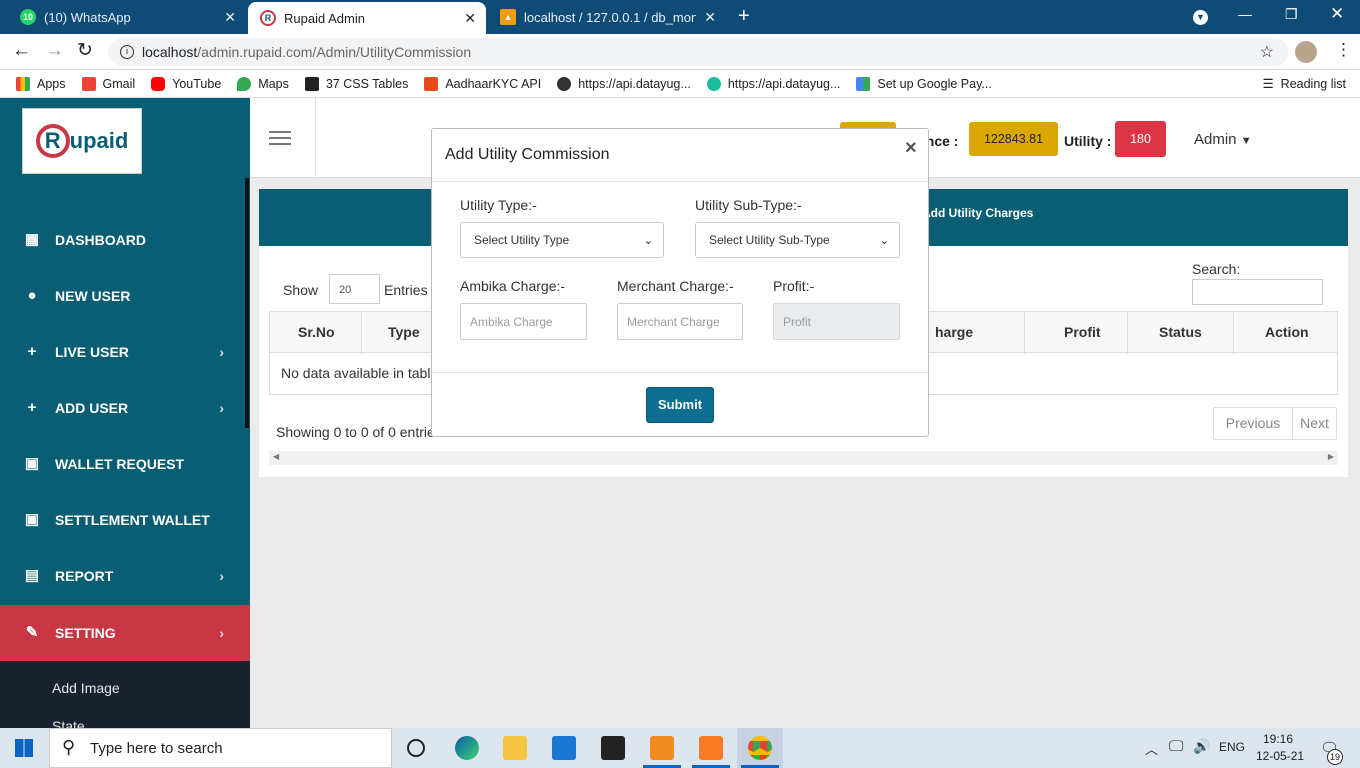 This screenshot has width=1360, height=768. What do you see at coordinates (977, 213) in the screenshot?
I see `add-utility-charges-button: Add Utility Charges` at bounding box center [977, 213].